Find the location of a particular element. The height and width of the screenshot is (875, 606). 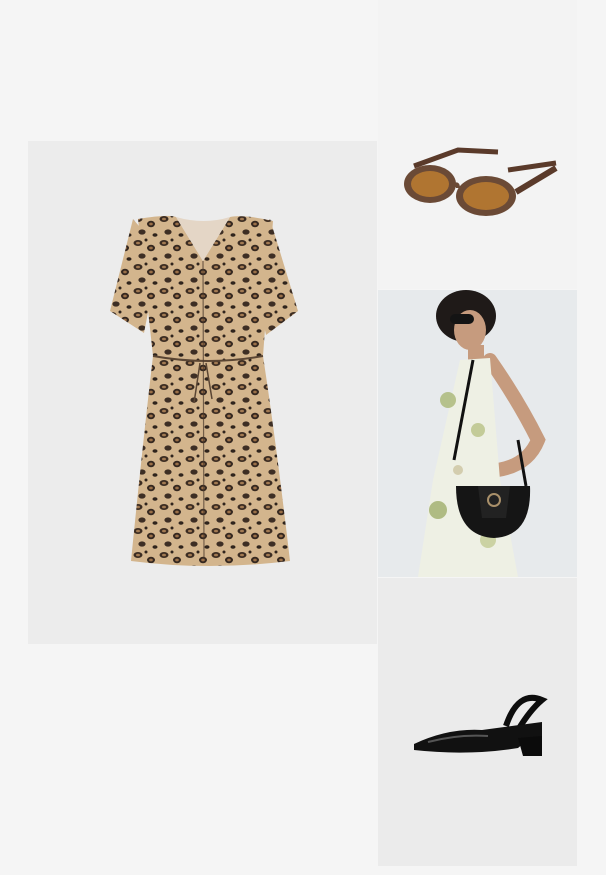

slingback-shoe-image is located at coordinates (481, 725).